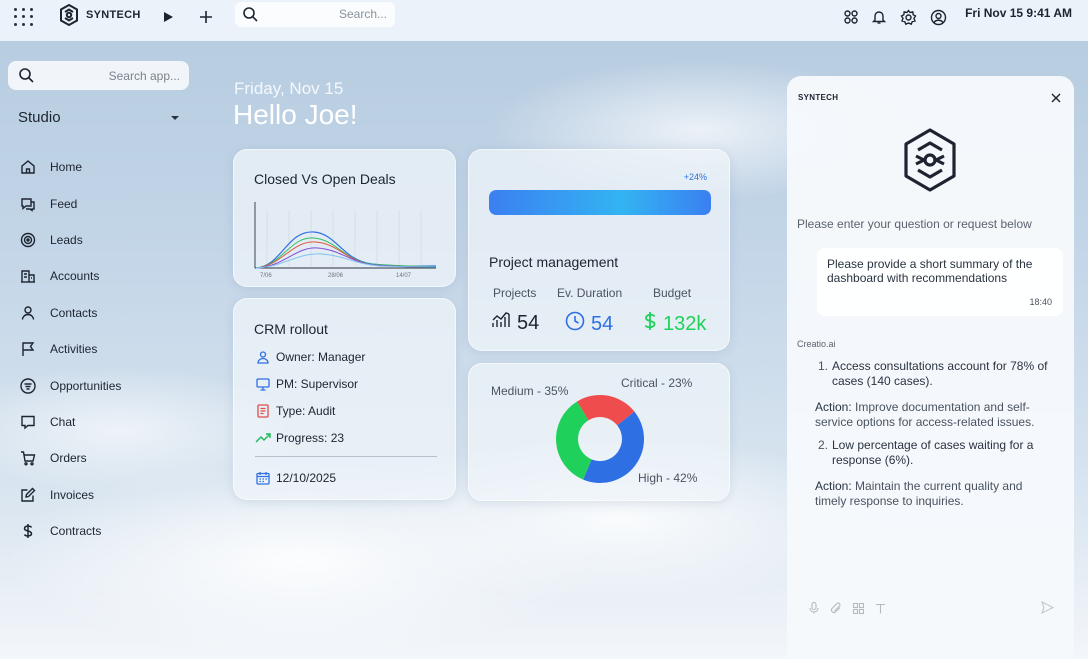 The image size is (1088, 659). I want to click on add-icon, so click(206, 17).